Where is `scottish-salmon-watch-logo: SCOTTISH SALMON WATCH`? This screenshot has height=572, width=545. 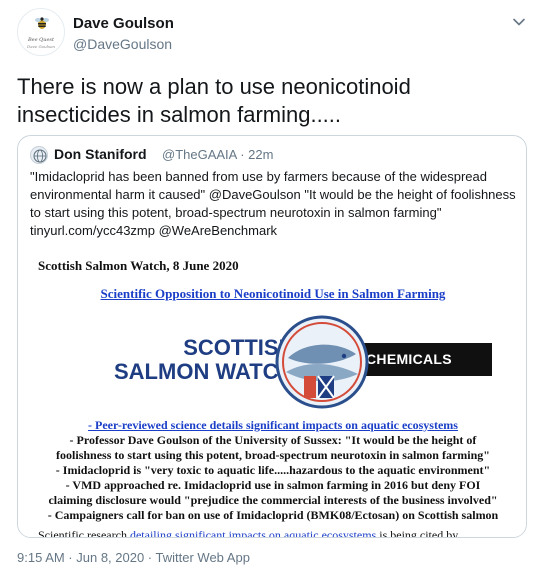
scottish-salmon-watch-logo: SCOTTISH SALMON WATCH is located at coordinates (204, 360).